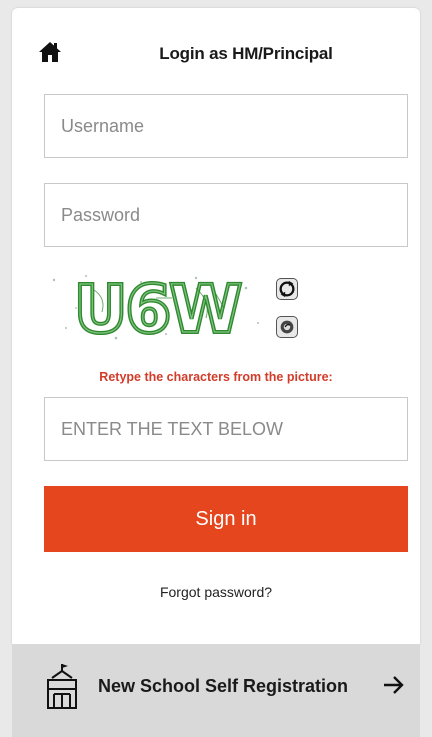 The height and width of the screenshot is (737, 432). I want to click on forgot-password-link: Forgot password?, so click(216, 592).